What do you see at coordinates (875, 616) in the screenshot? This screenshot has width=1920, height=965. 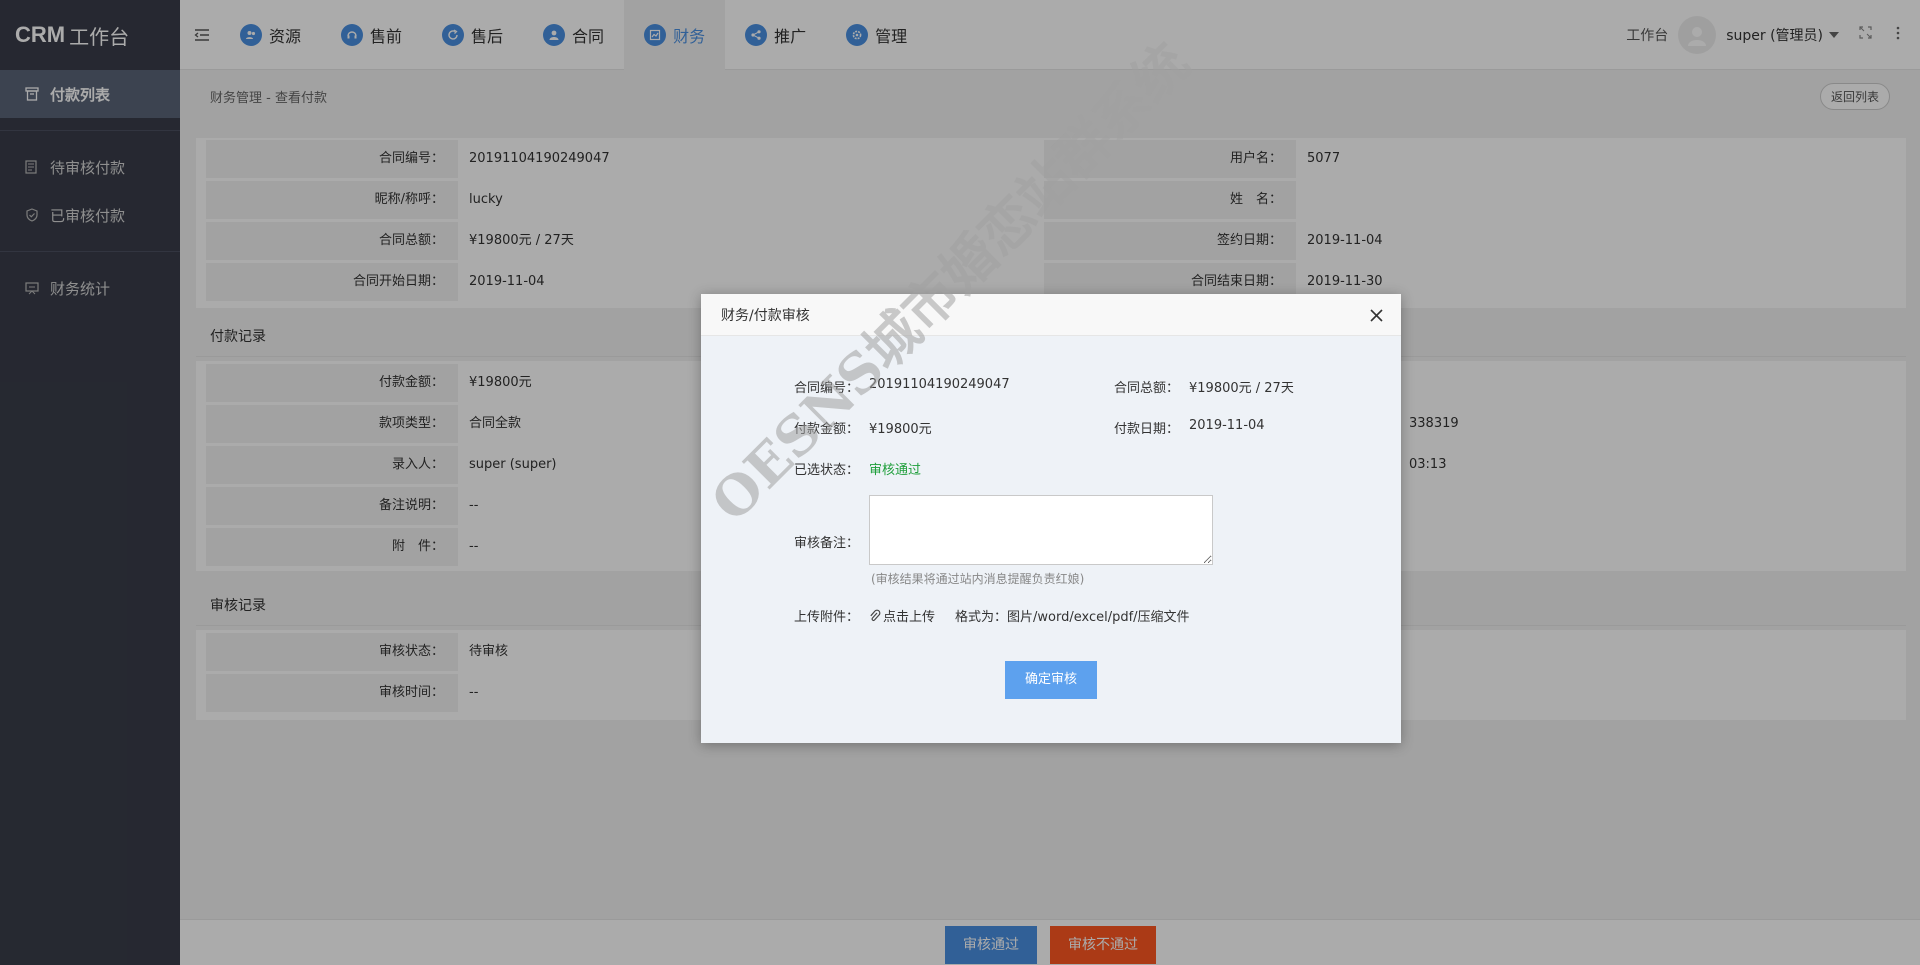 I see `paperclip-icon` at bounding box center [875, 616].